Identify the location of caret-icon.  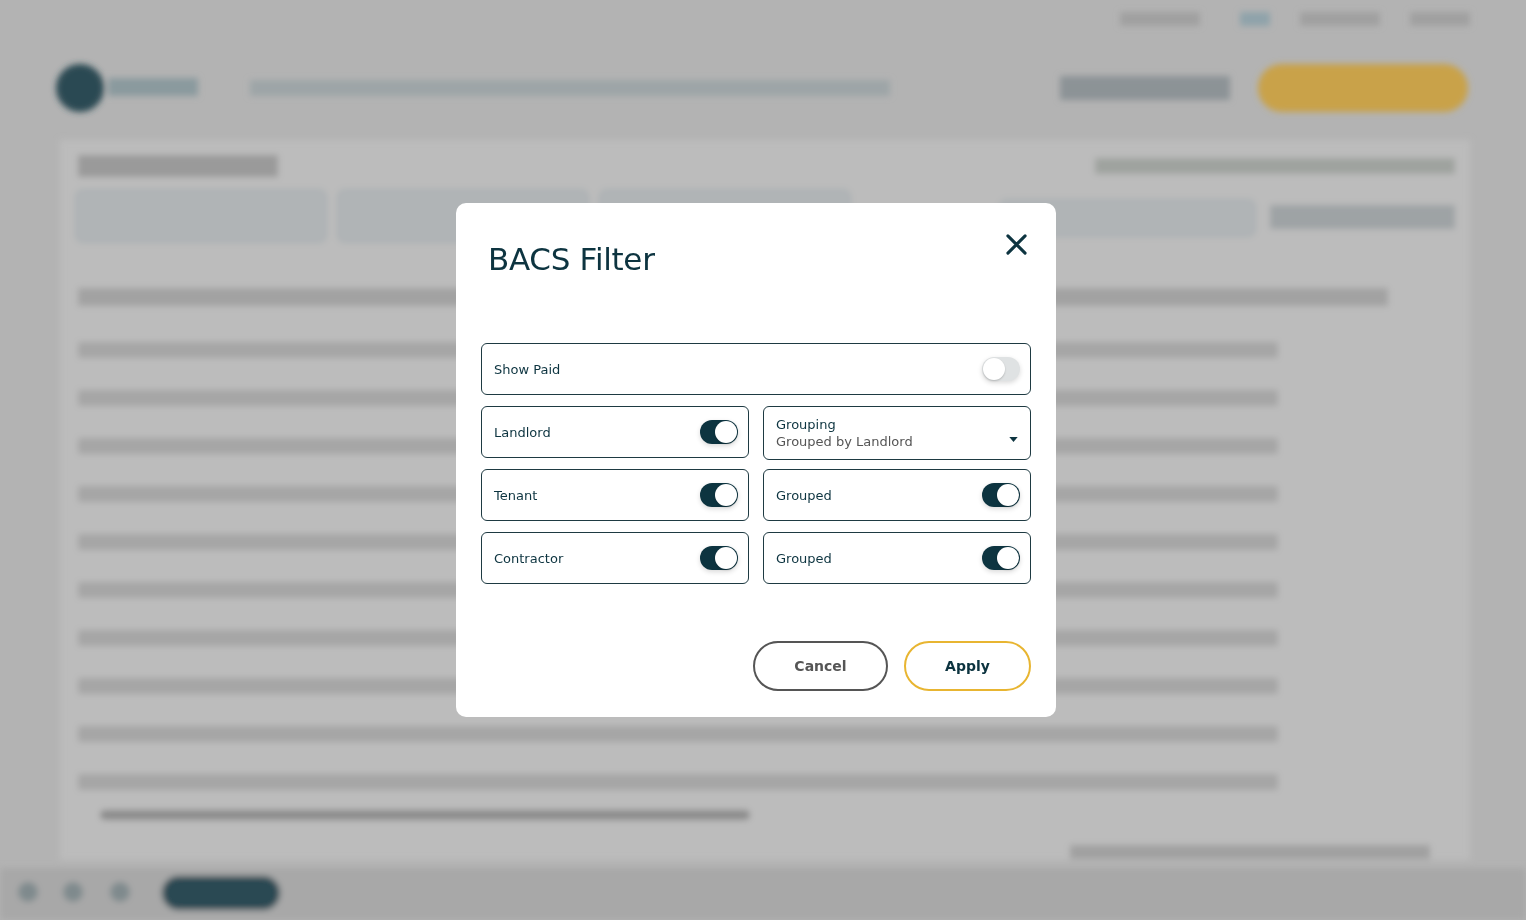
(1013, 439).